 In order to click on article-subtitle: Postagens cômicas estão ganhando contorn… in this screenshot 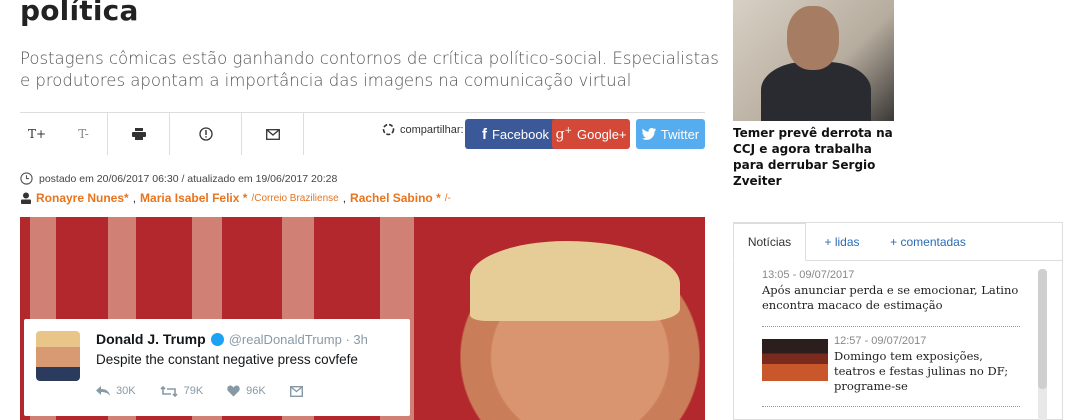, I will do `click(369, 69)`.